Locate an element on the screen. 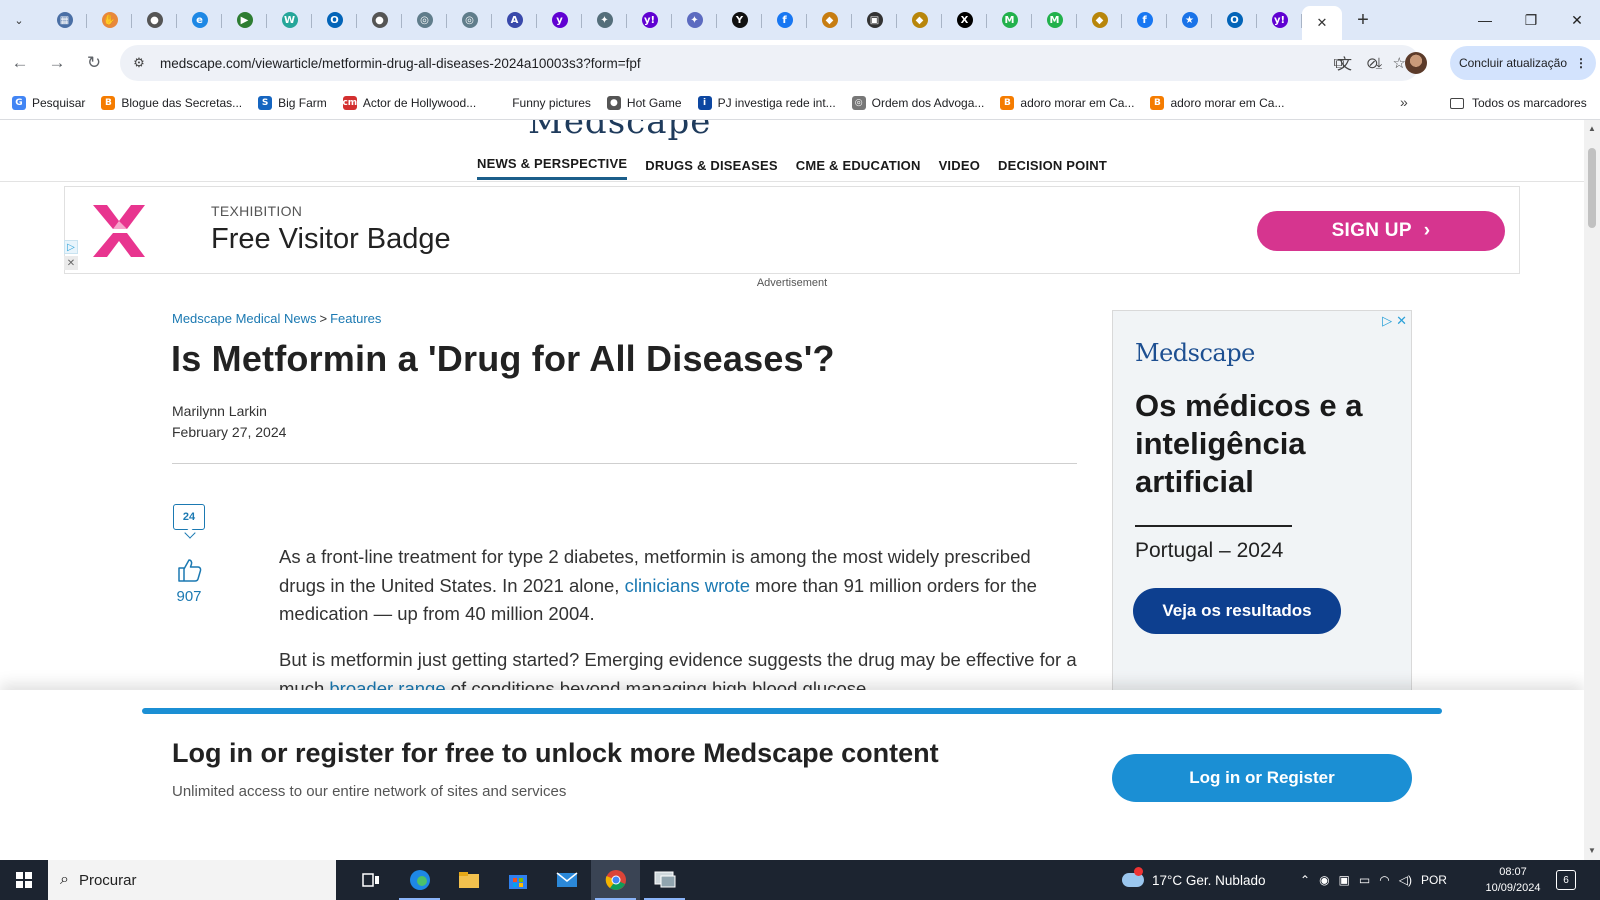 This screenshot has width=1600, height=900. browser-tab: Y is located at coordinates (739, 20).